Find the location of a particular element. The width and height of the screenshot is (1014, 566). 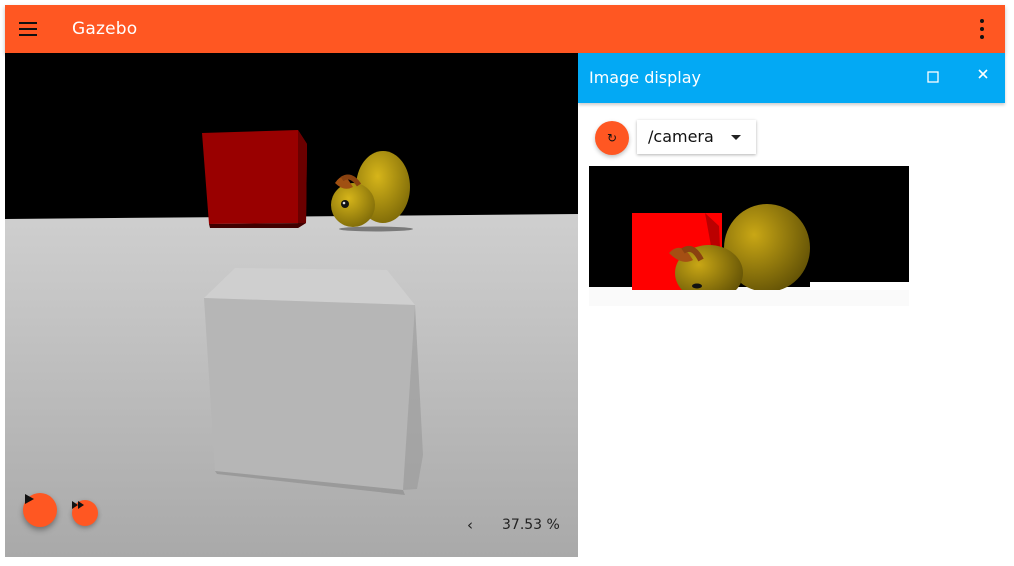

close-icon is located at coordinates (983, 74).